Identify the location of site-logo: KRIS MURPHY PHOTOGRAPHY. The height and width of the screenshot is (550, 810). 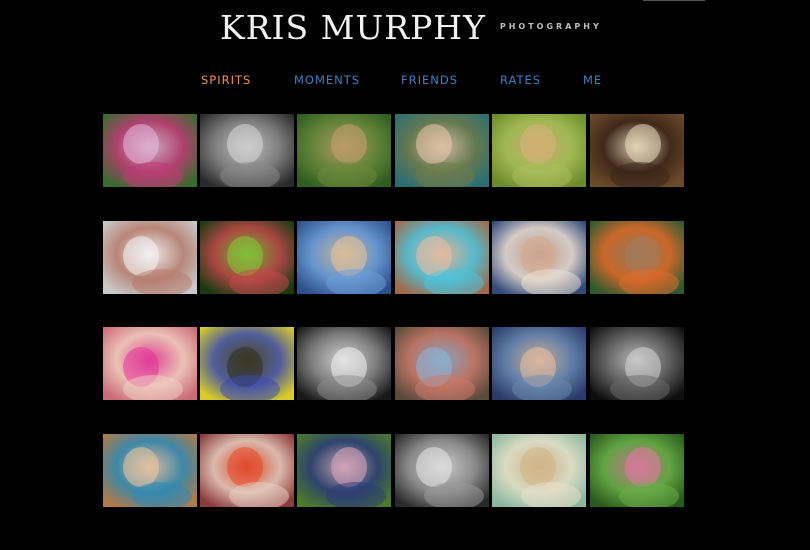
(411, 31).